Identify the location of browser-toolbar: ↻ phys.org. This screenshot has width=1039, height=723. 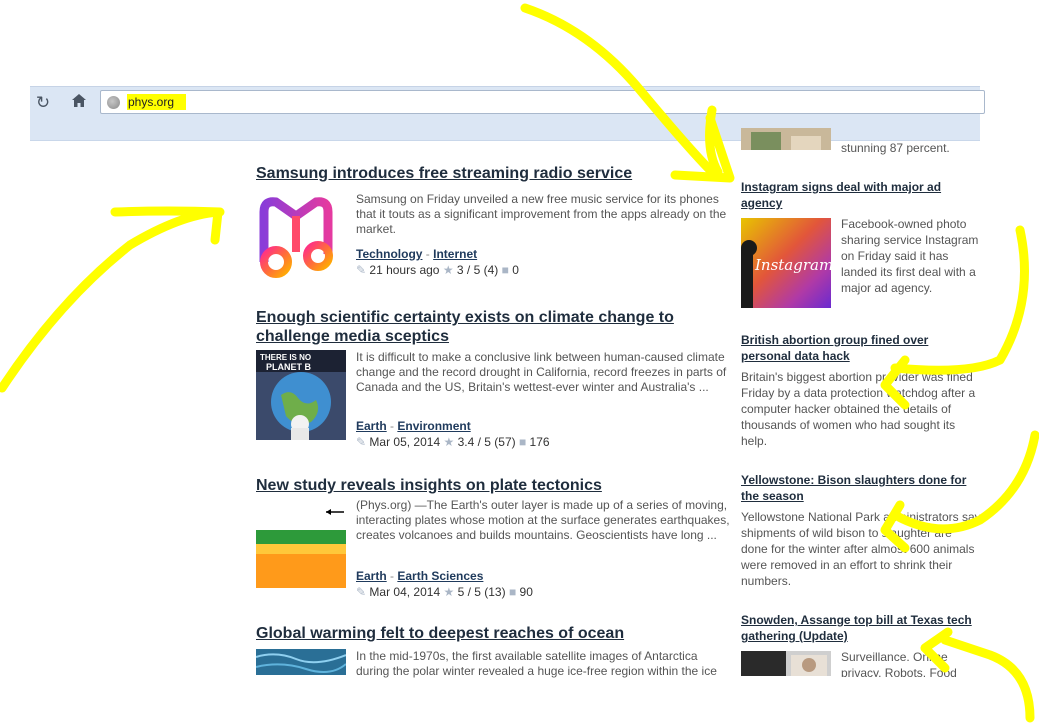
(507, 113).